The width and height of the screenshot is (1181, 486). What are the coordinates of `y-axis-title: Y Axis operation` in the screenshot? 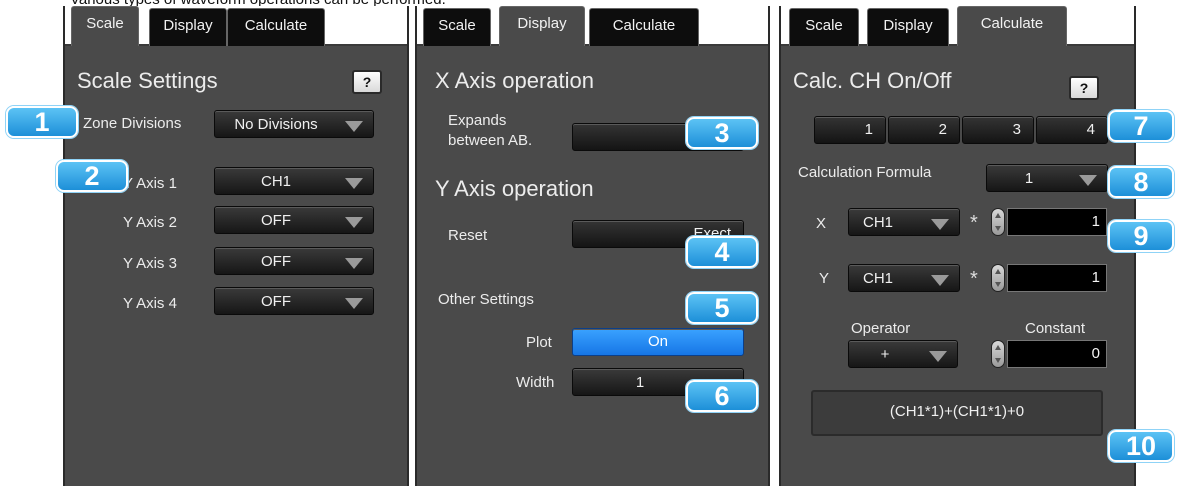 It's located at (514, 188).